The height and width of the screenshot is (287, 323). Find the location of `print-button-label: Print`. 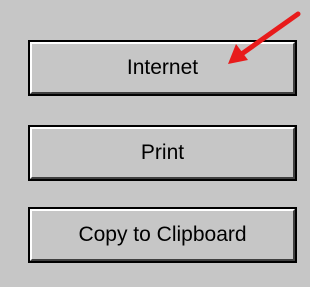

print-button-label: Print is located at coordinates (162, 152).